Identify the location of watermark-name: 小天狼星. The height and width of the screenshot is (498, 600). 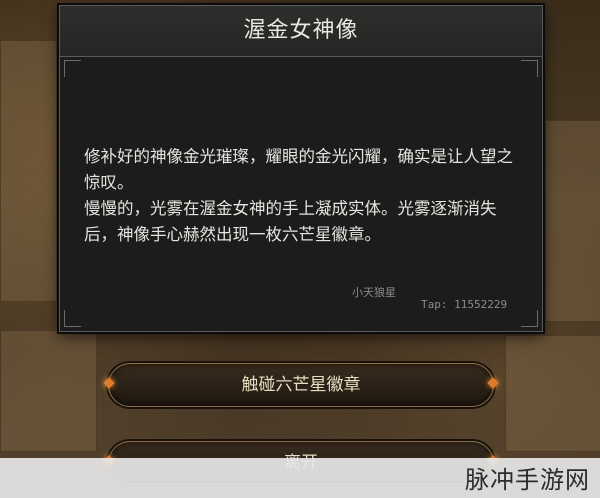
(374, 292).